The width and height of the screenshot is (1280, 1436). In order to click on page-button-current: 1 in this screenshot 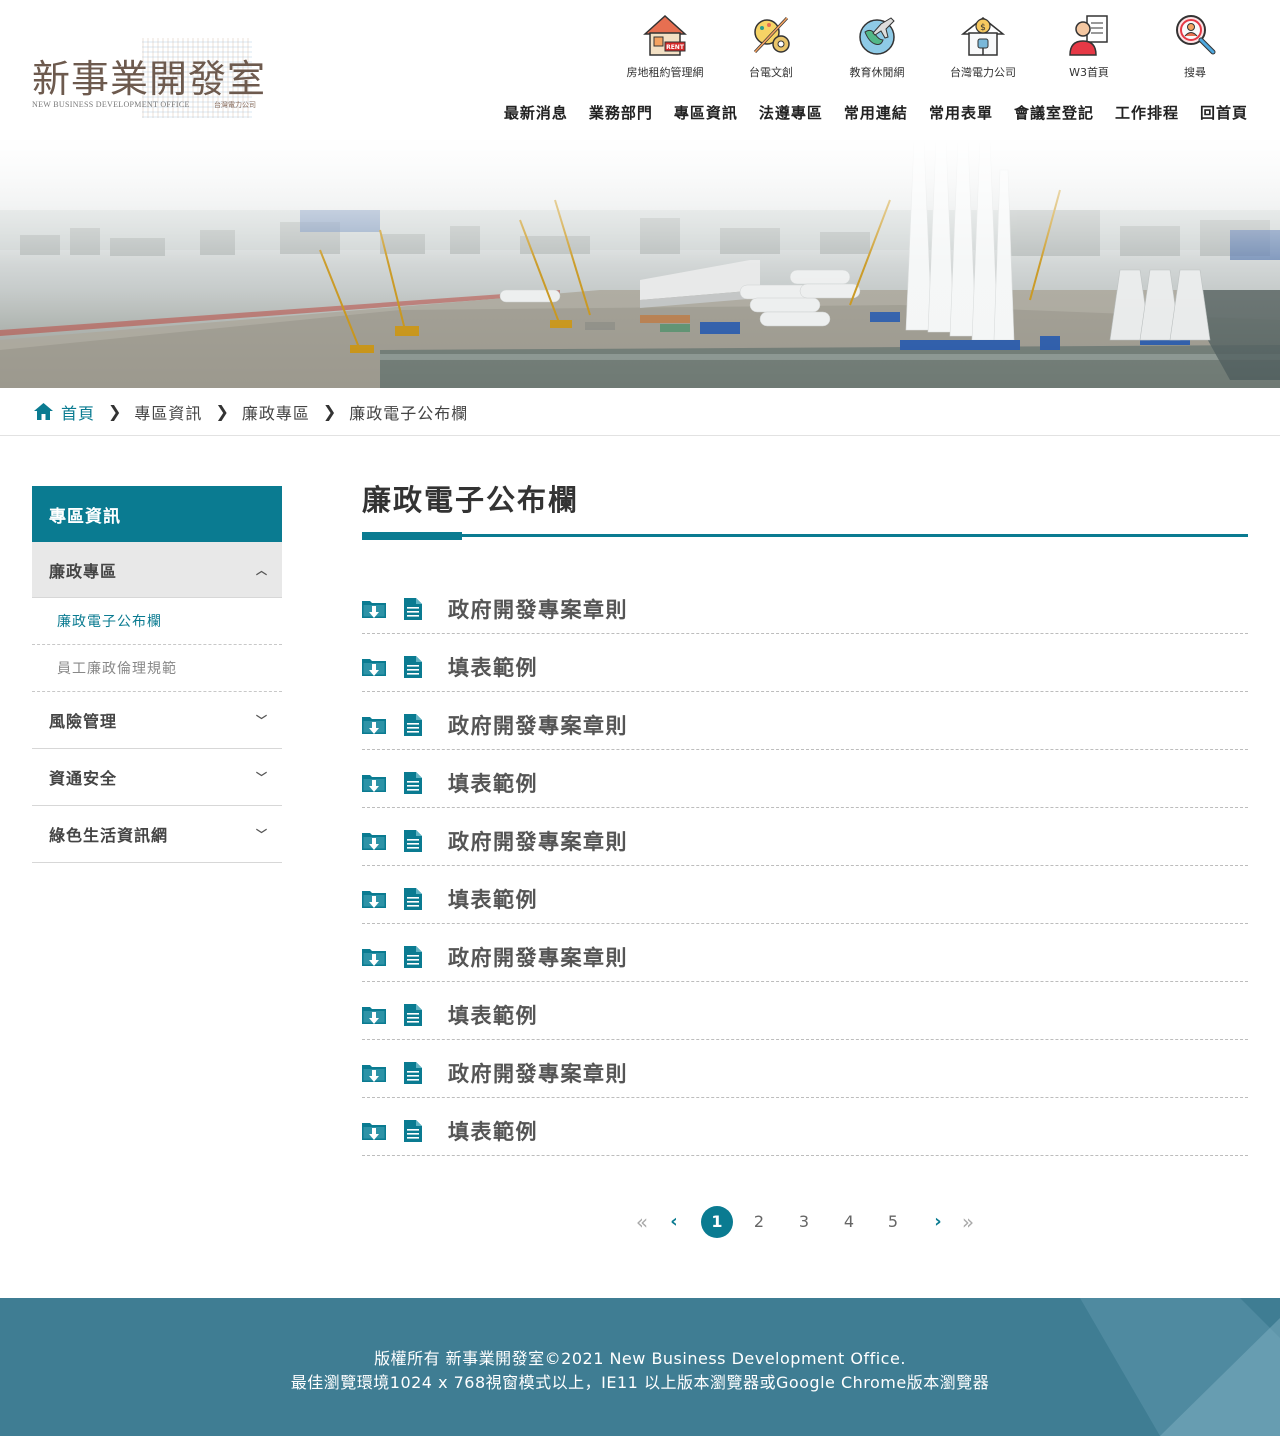, I will do `click(717, 1222)`.